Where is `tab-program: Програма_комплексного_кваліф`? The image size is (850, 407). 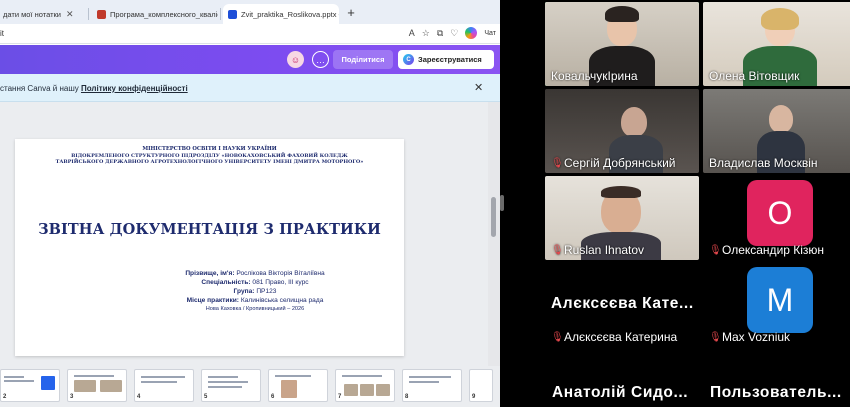 tab-program: Програма_комплексного_кваліф is located at coordinates (155, 14).